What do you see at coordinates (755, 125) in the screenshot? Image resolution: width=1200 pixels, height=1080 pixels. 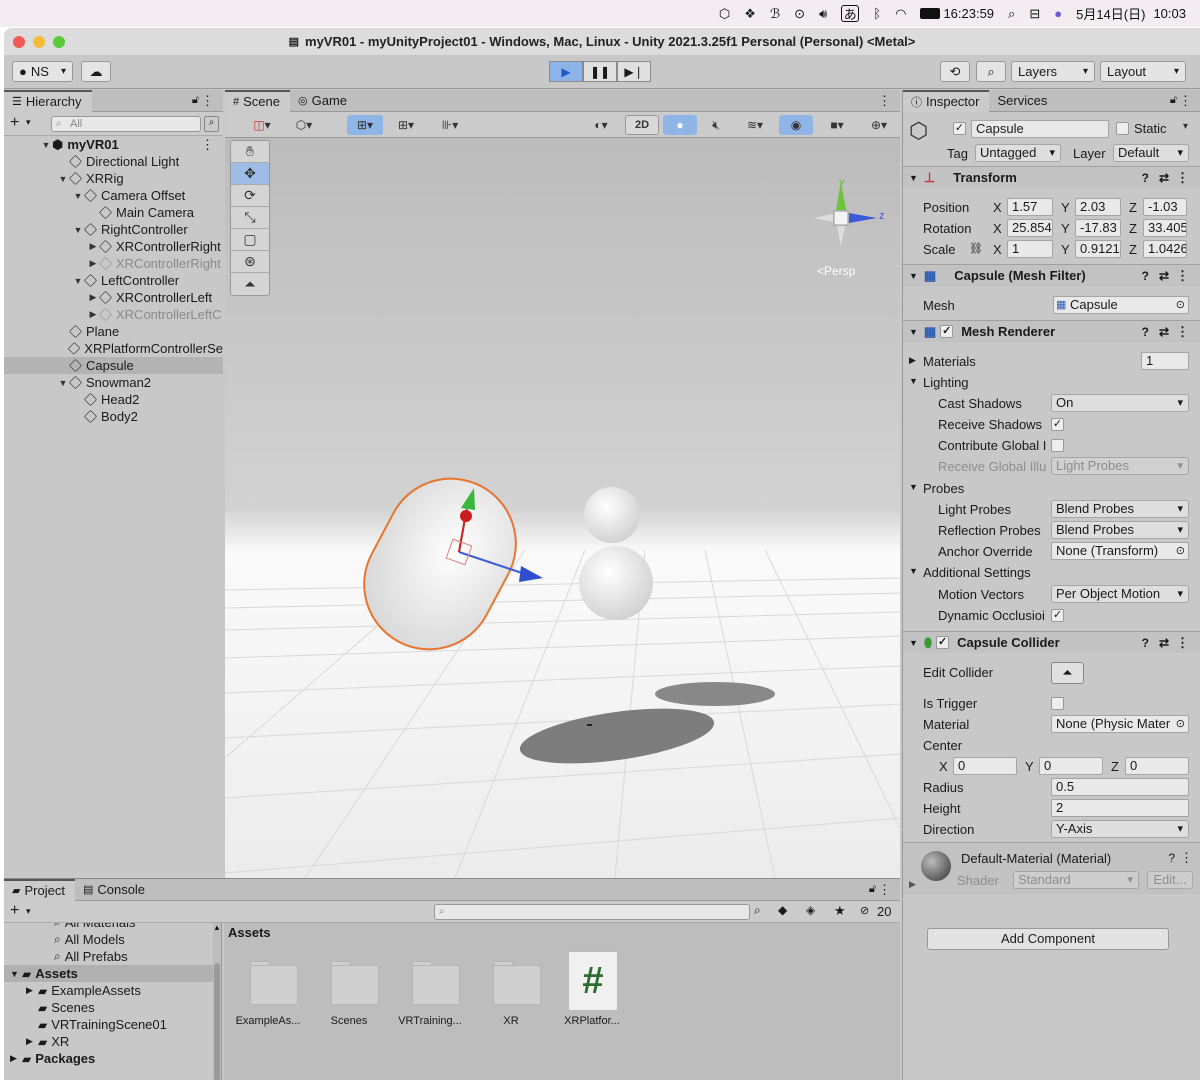 I see `effects-dropdown: ≋ ▾` at bounding box center [755, 125].